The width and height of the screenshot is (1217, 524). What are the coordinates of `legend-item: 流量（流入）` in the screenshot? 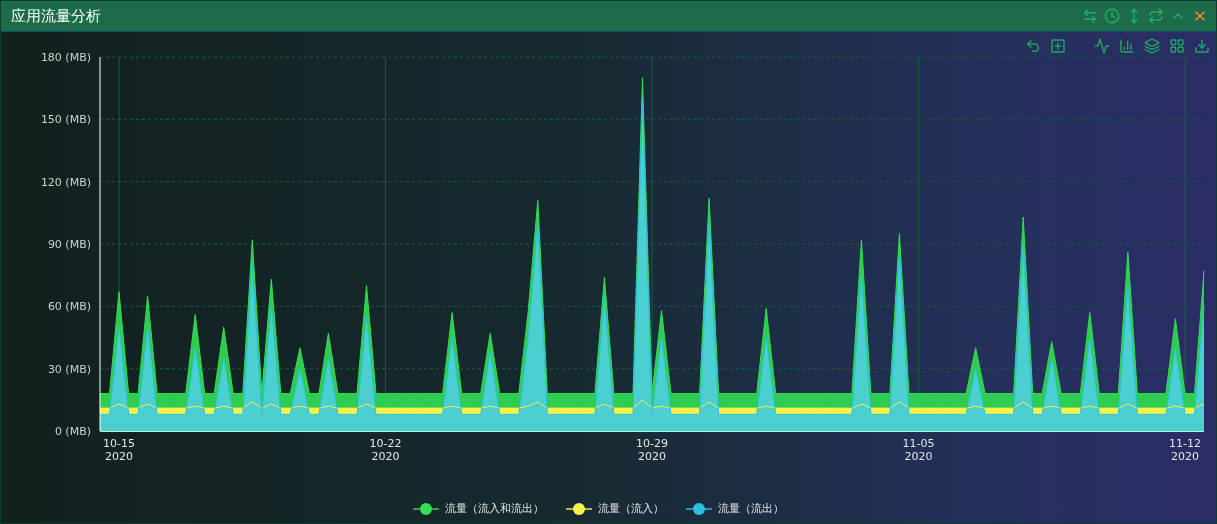 It's located at (615, 508).